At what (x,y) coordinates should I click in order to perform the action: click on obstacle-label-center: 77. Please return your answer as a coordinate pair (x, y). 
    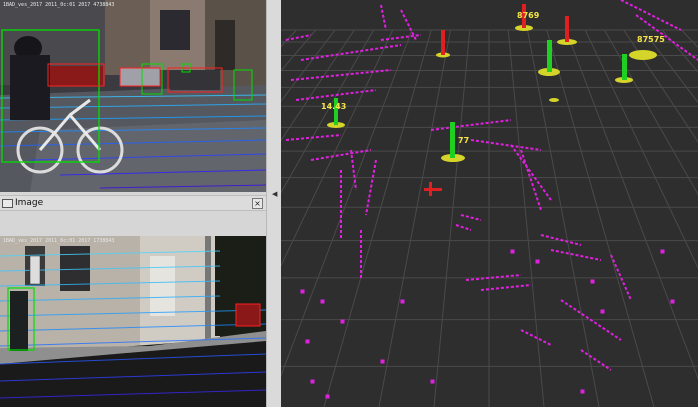
    Looking at the image, I should click on (463, 140).